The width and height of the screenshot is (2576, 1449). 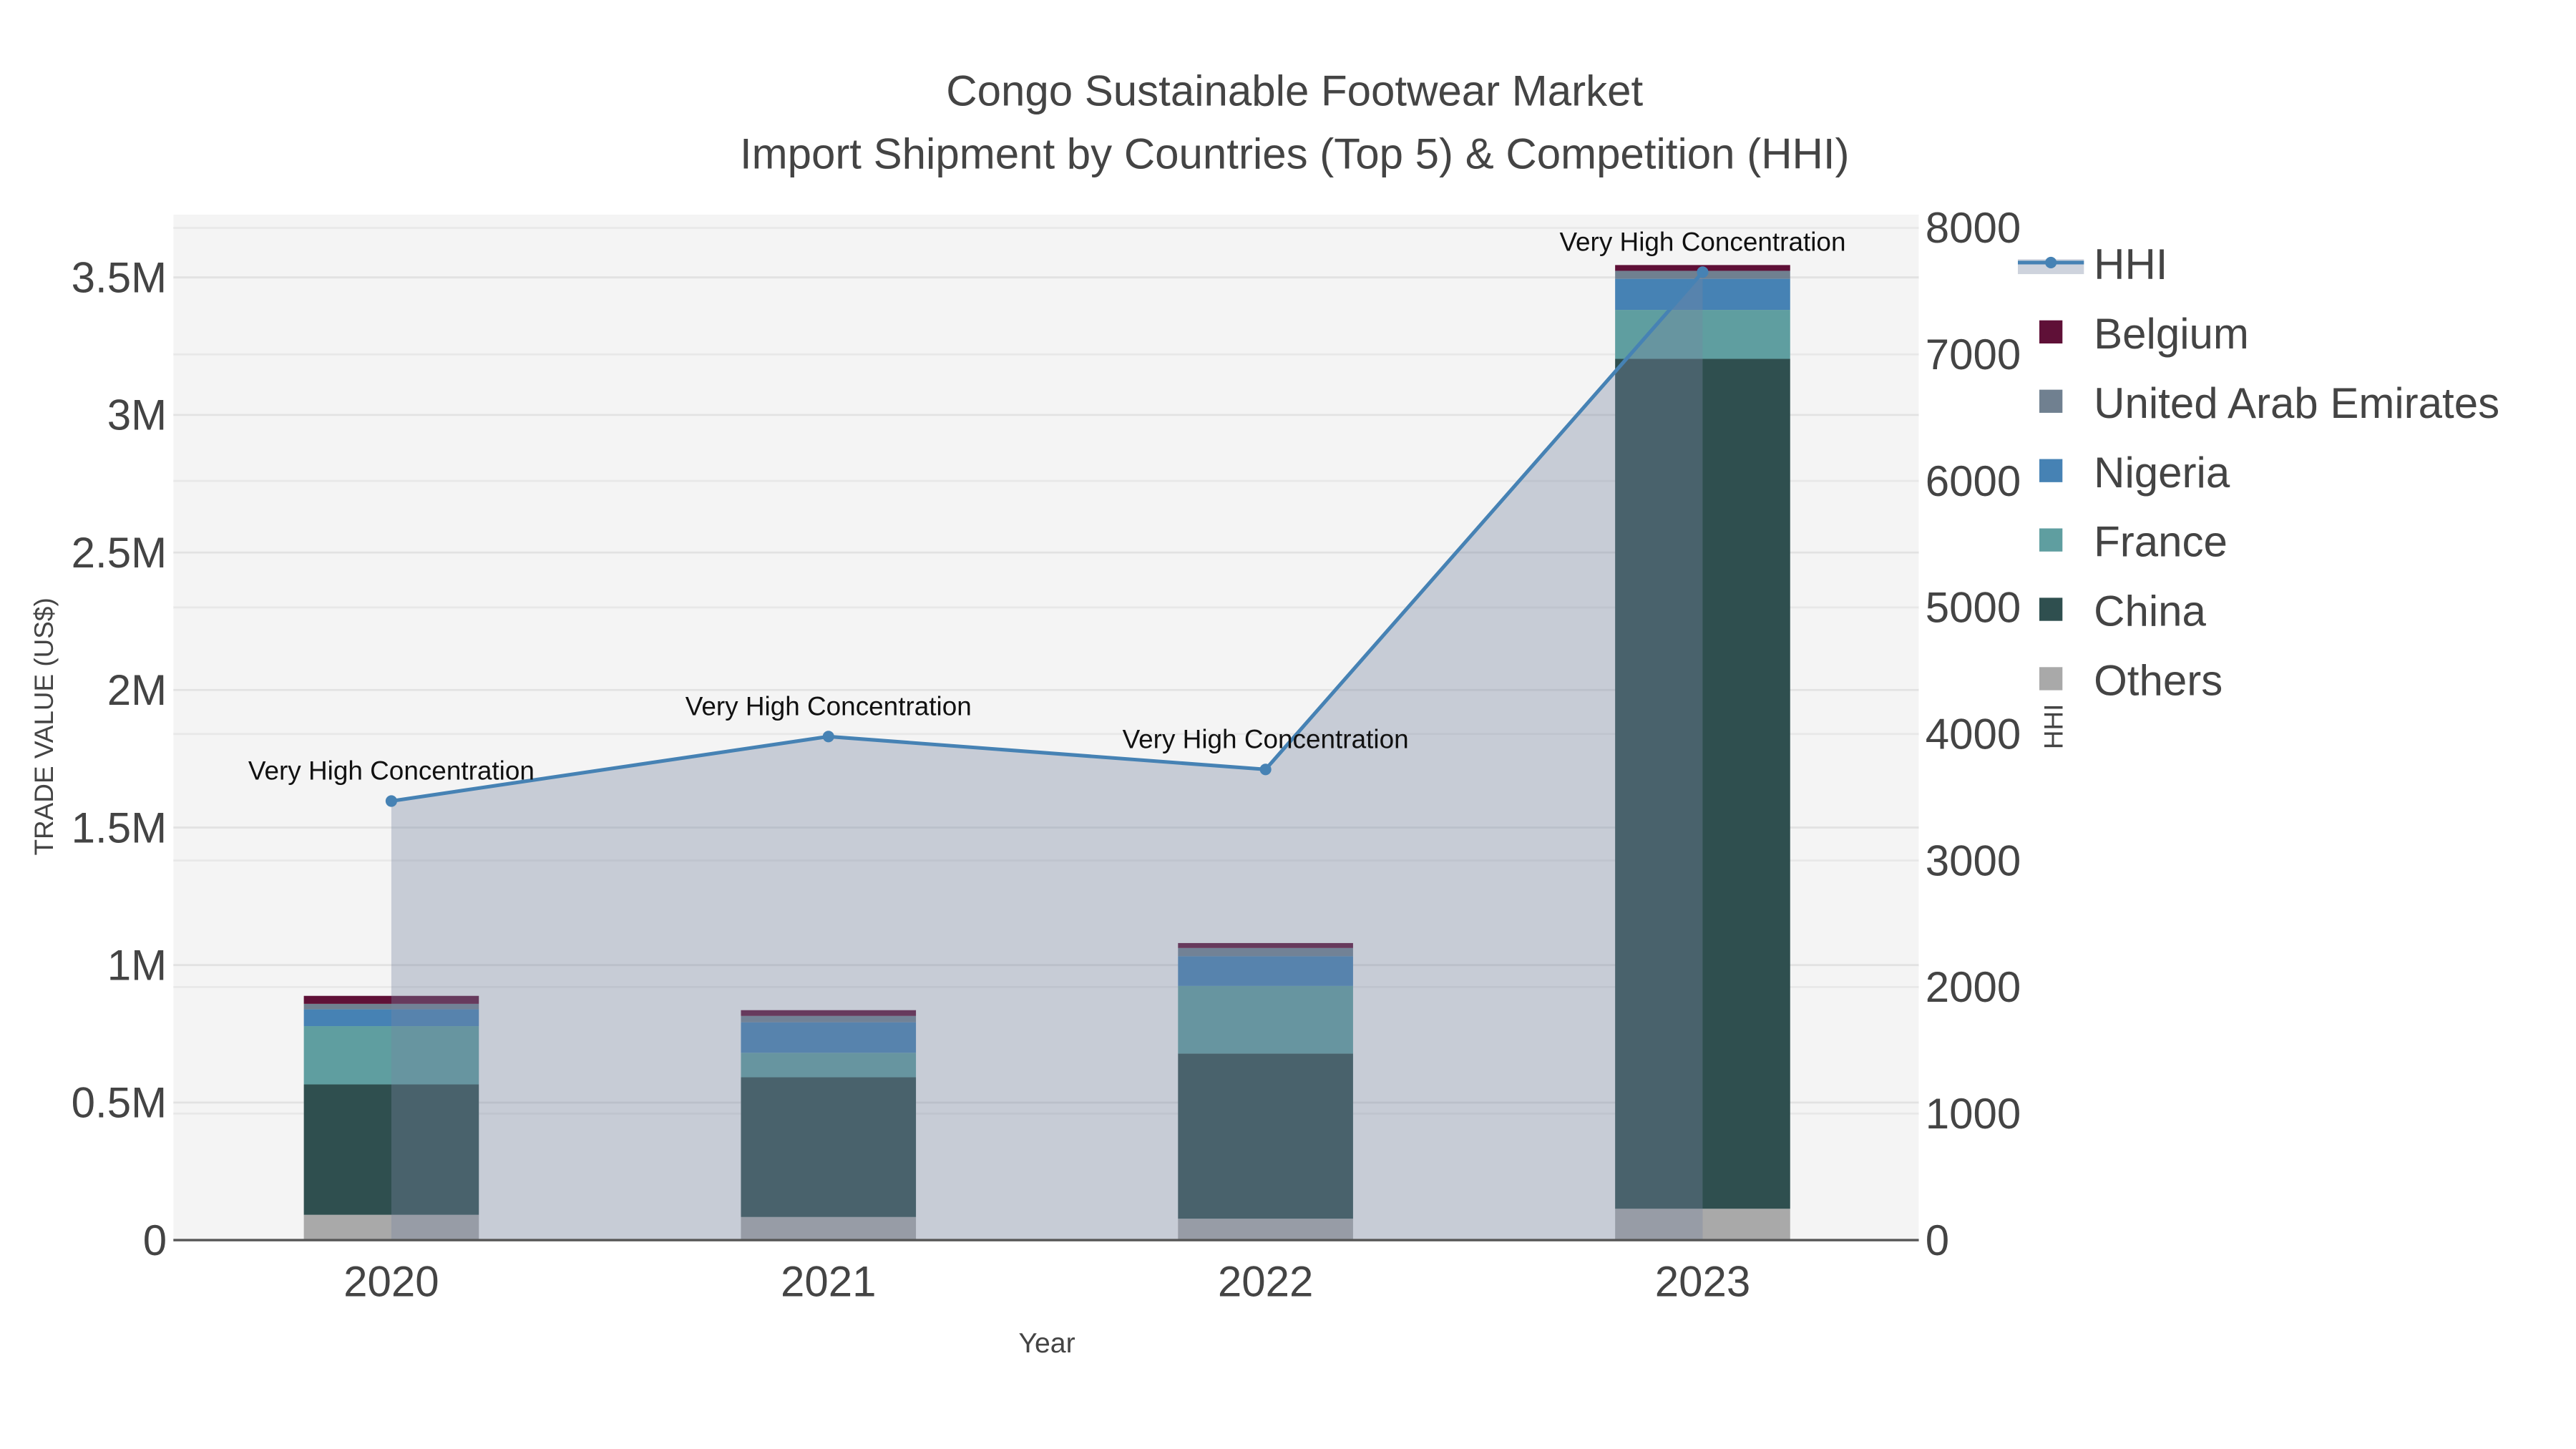 I want to click on legend-item-united-arab-emirates: United Arab Emirates, so click(x=2269, y=403).